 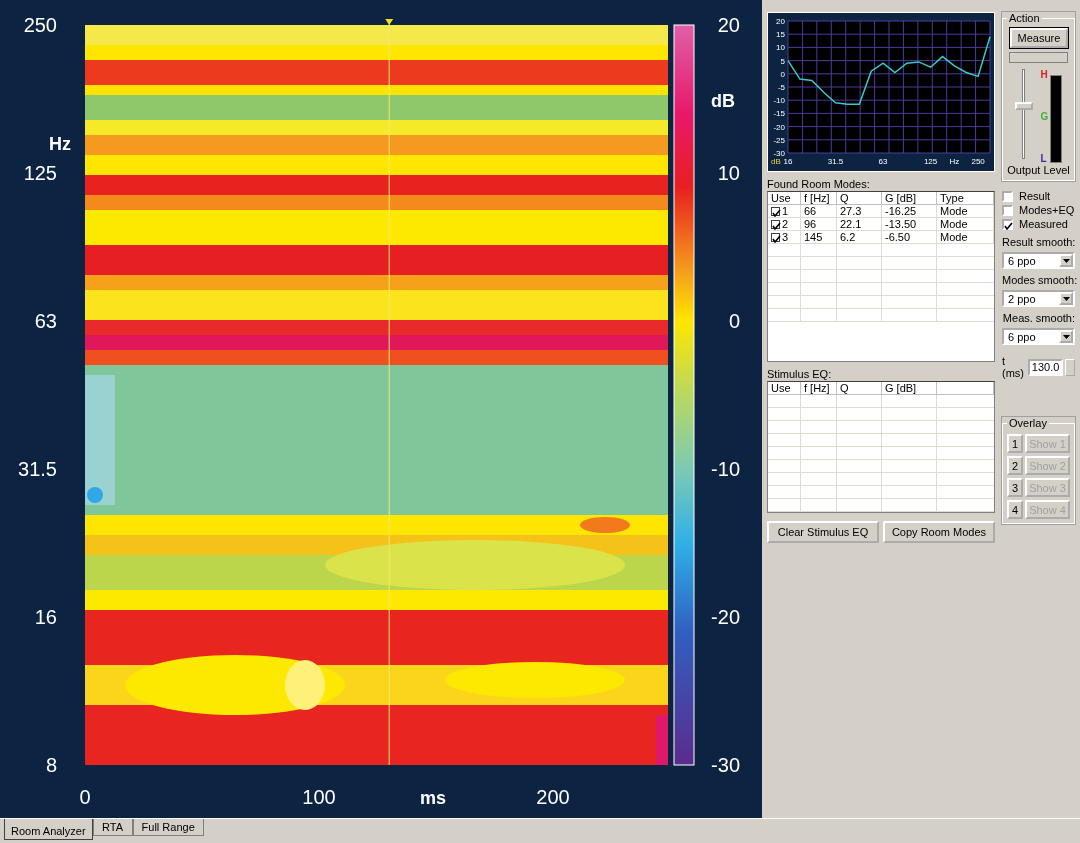 What do you see at coordinates (848, 237) in the screenshot?
I see `table-cell: 6.2` at bounding box center [848, 237].